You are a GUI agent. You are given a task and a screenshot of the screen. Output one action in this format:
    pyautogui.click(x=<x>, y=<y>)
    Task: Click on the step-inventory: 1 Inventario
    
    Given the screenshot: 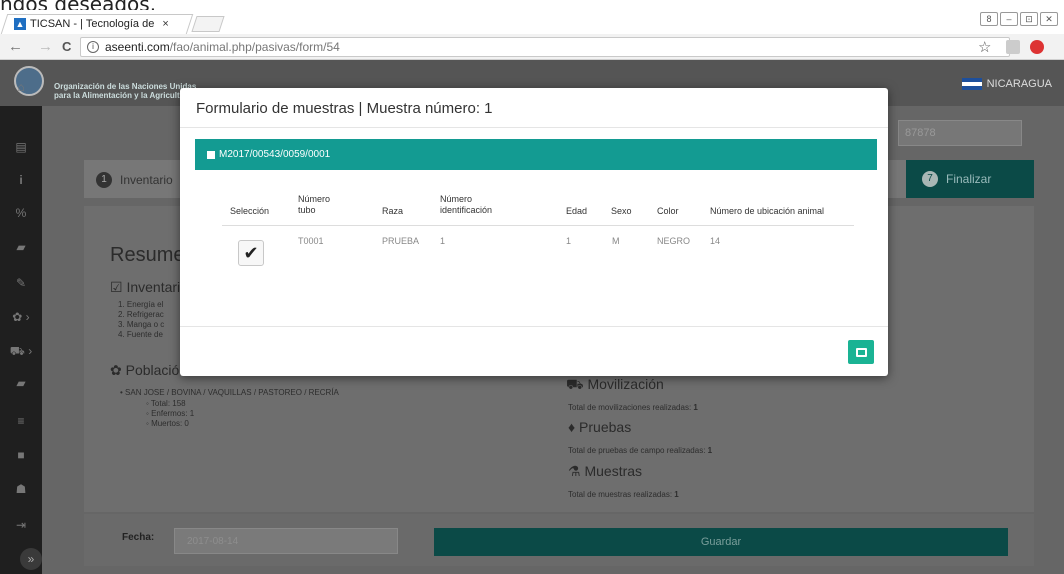 What is the action you would take?
    pyautogui.click(x=134, y=180)
    